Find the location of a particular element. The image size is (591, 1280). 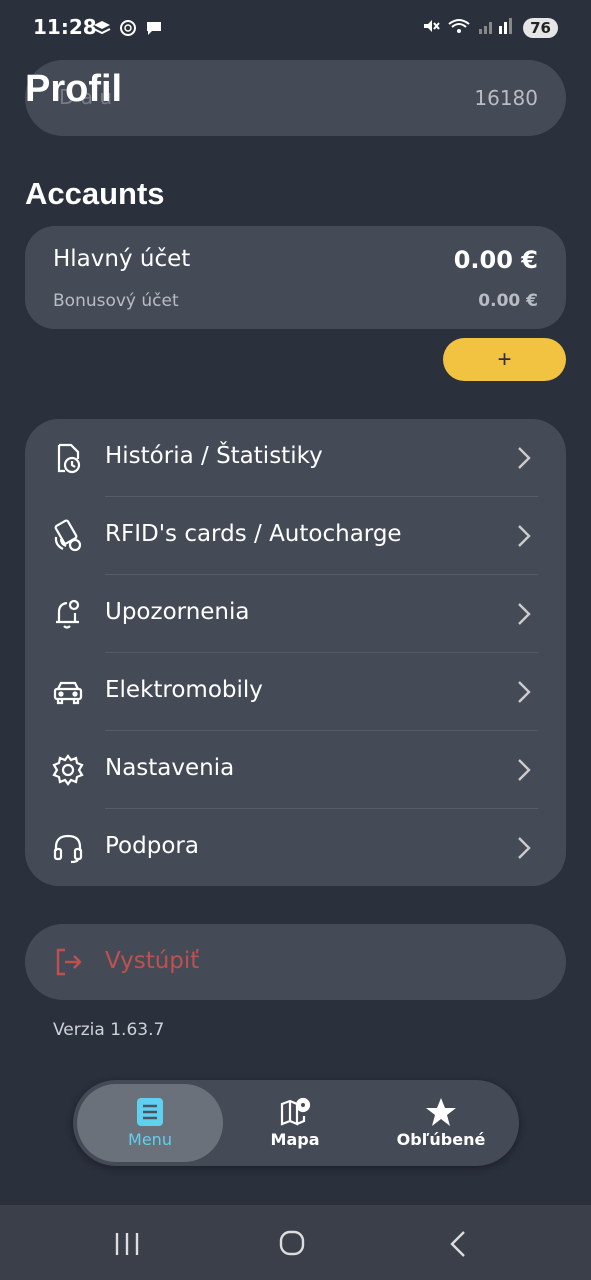

app-version: Verzia 1.63.7 is located at coordinates (109, 1030).